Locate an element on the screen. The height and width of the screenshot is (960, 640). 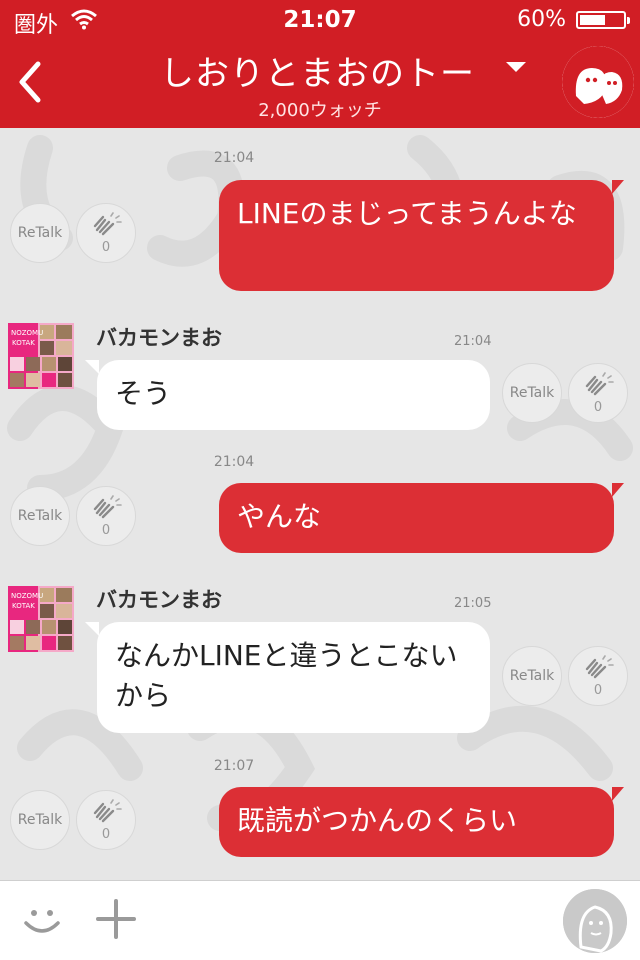
chat-title: しおりとまおのトー is located at coordinates (330, 70).